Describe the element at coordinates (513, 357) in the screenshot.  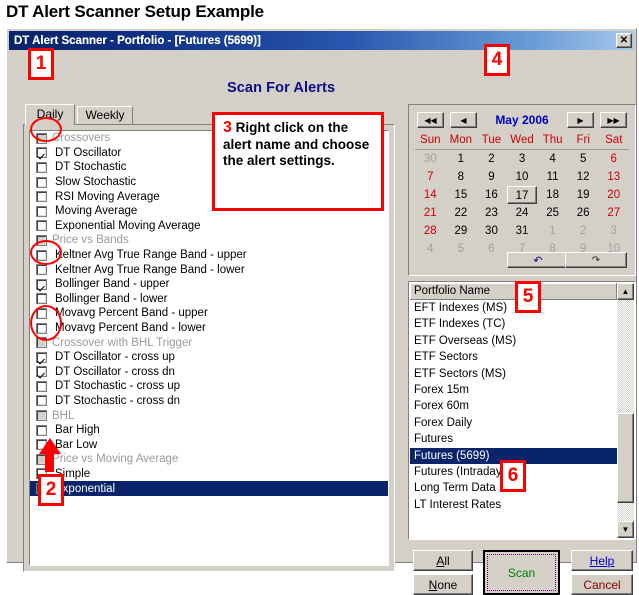
I see `portfolio-list-item: ETF Sectors` at that location.